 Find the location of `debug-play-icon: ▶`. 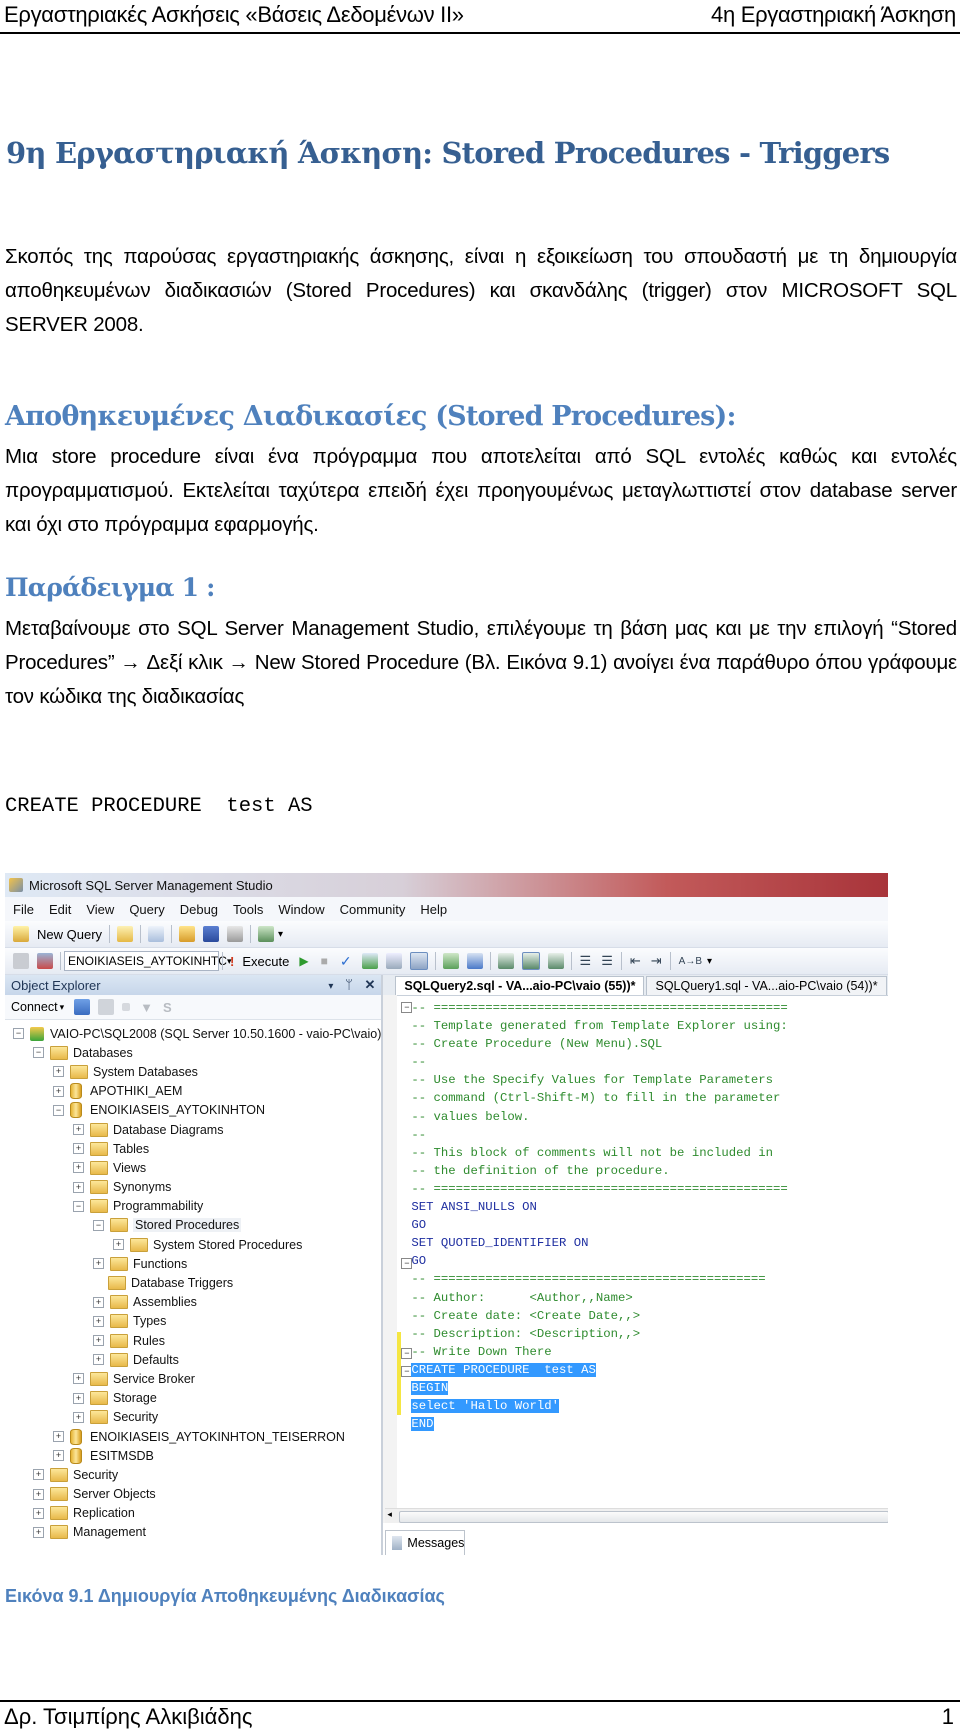

debug-play-icon: ▶ is located at coordinates (303, 961).